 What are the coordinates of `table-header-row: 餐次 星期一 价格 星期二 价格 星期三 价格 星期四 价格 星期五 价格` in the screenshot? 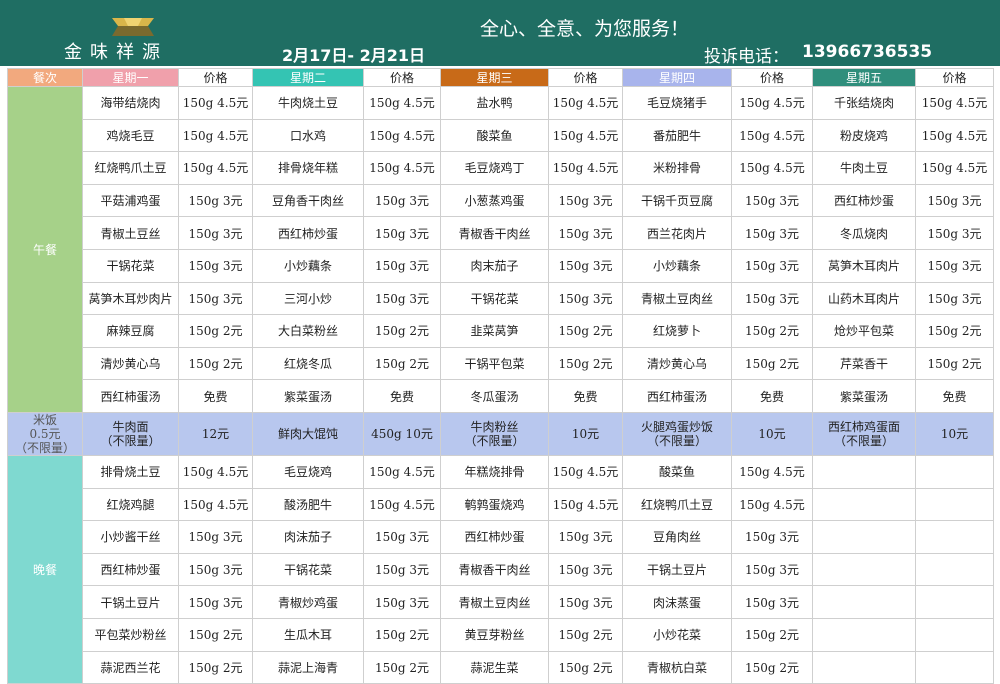 It's located at (500, 77).